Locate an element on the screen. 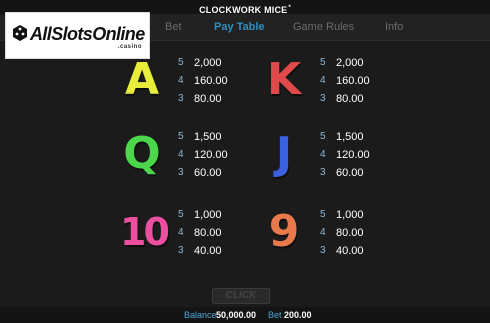 This screenshot has height=323, width=490. symbol-icon: J is located at coordinates (284, 153).